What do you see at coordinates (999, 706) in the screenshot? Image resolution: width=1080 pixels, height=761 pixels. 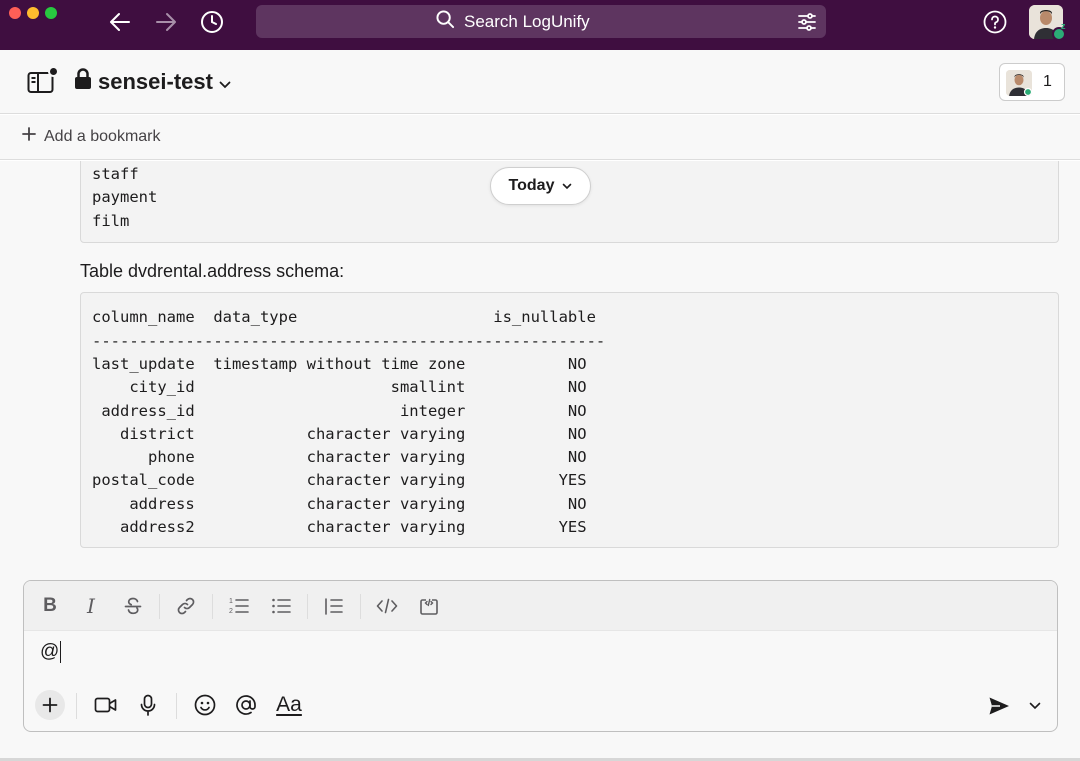 I see `send-icon` at bounding box center [999, 706].